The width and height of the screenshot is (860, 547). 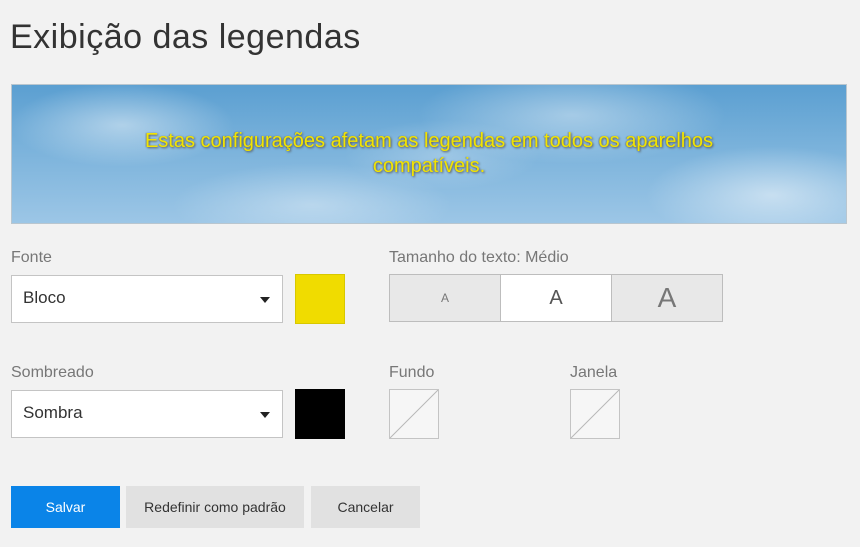 I want to click on page-title: Exibição das legendas, so click(x=185, y=37).